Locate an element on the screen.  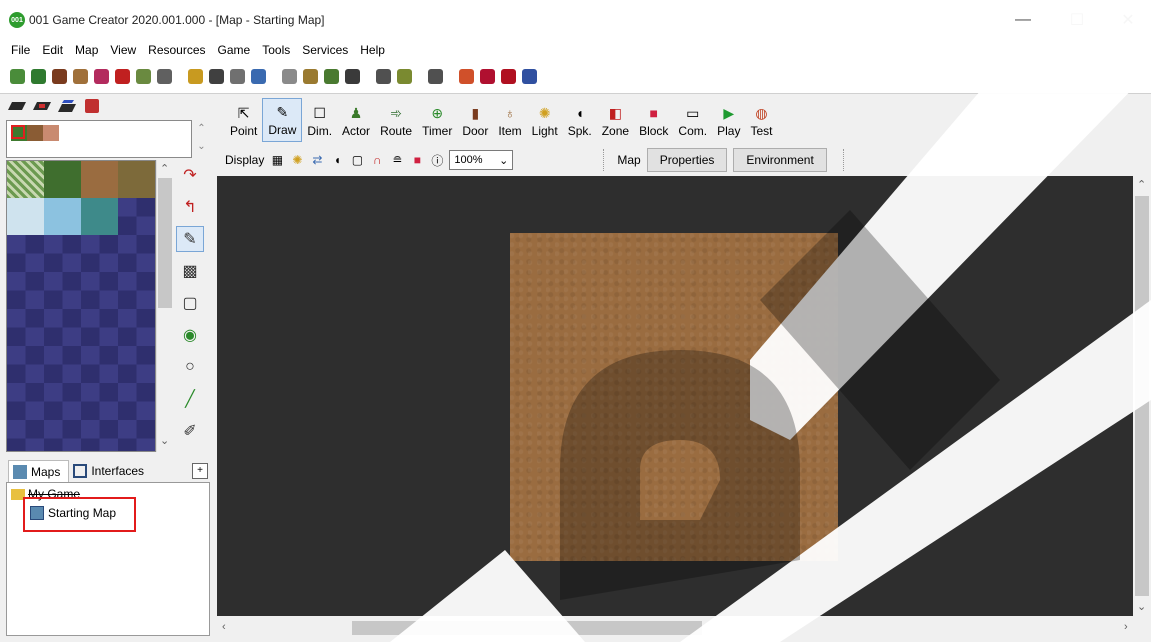
graph-icon is located at coordinates (258, 76).